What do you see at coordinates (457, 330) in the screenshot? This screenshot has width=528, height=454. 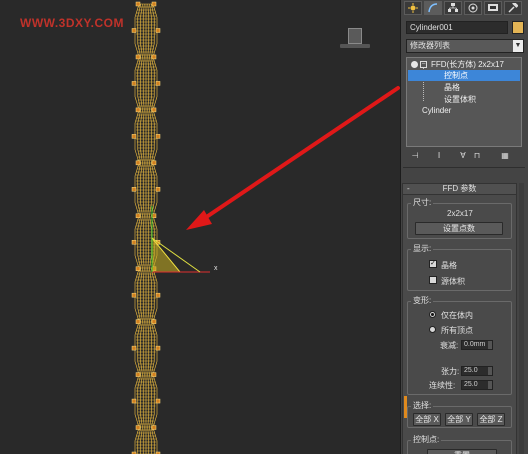 I see `all-vertices-label: 所有顶点` at bounding box center [457, 330].